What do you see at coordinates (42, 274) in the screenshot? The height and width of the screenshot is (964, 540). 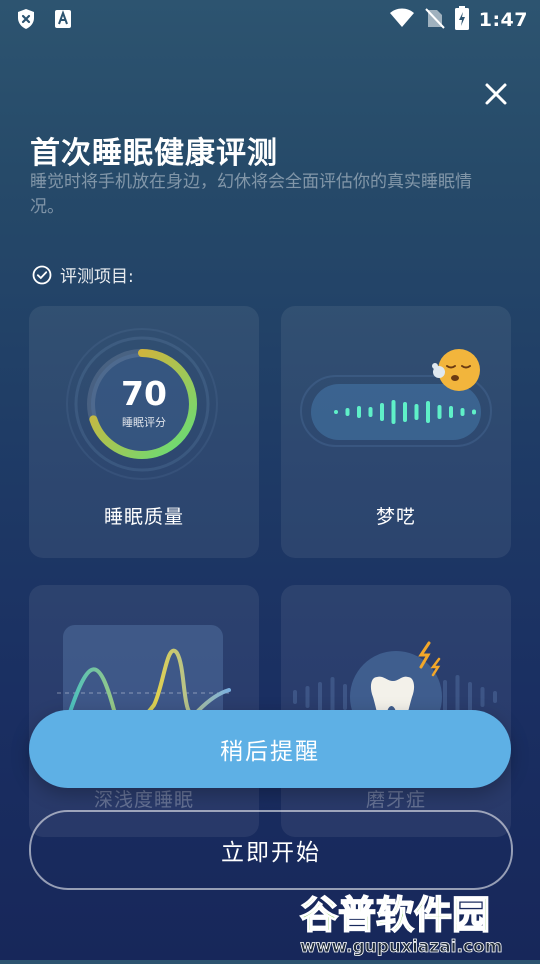 I see `check-circle-icon` at bounding box center [42, 274].